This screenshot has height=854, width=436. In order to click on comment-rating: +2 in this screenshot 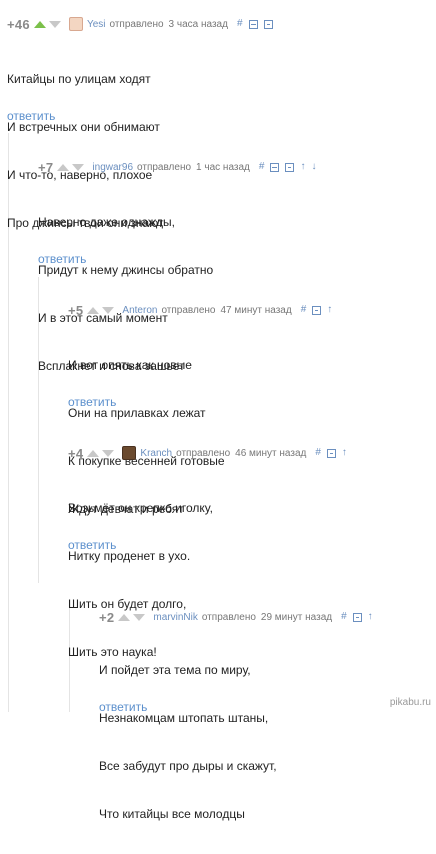, I will do `click(107, 617)`.